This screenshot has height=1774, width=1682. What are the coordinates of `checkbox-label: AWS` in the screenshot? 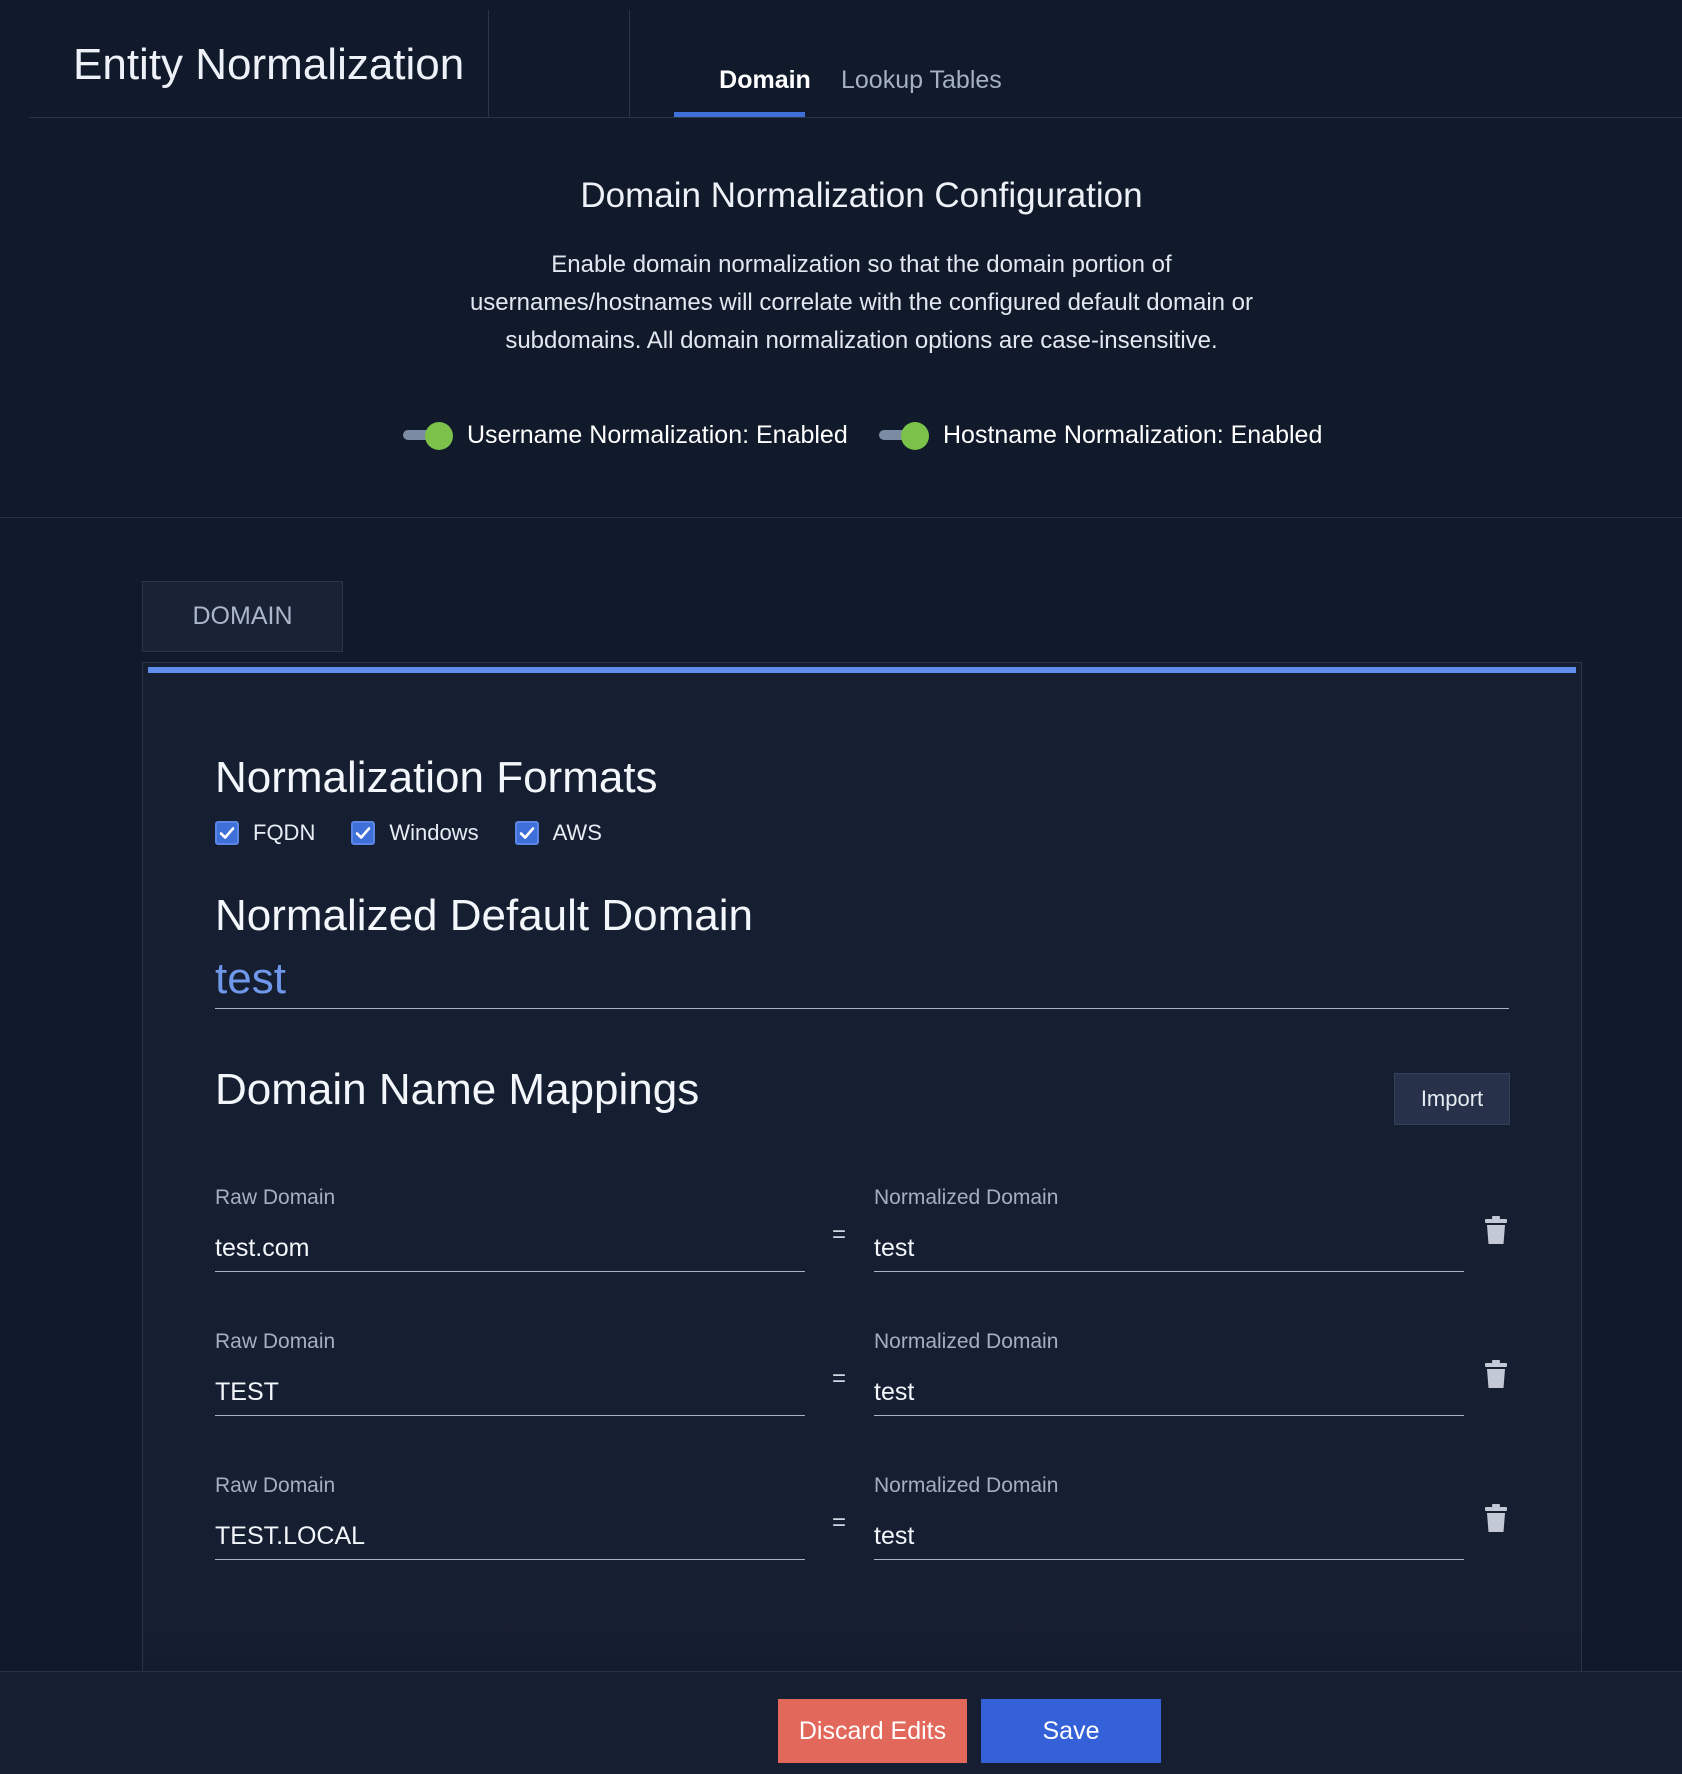 It's located at (577, 832).